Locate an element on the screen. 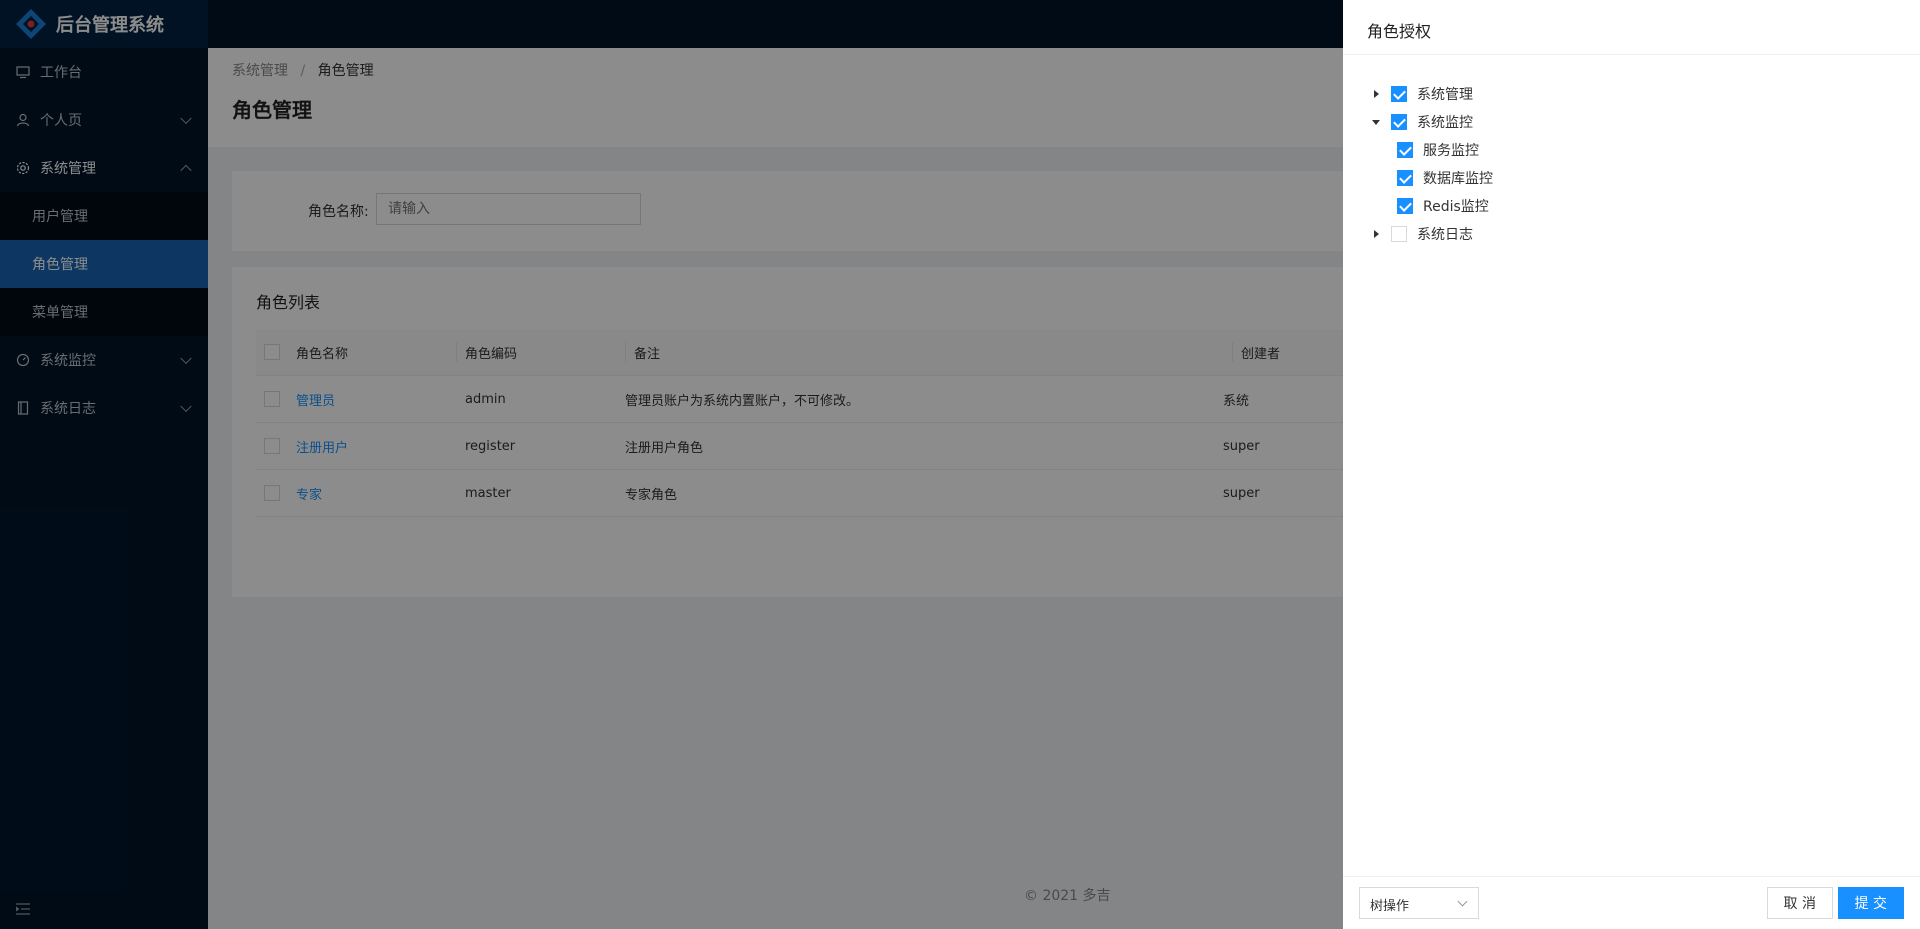 Image resolution: width=1920 pixels, height=929 pixels. permission-tree: 系统管理 系统监控 服务监控 数据库监控 Redis监控 系统日志 is located at coordinates (1430, 164).